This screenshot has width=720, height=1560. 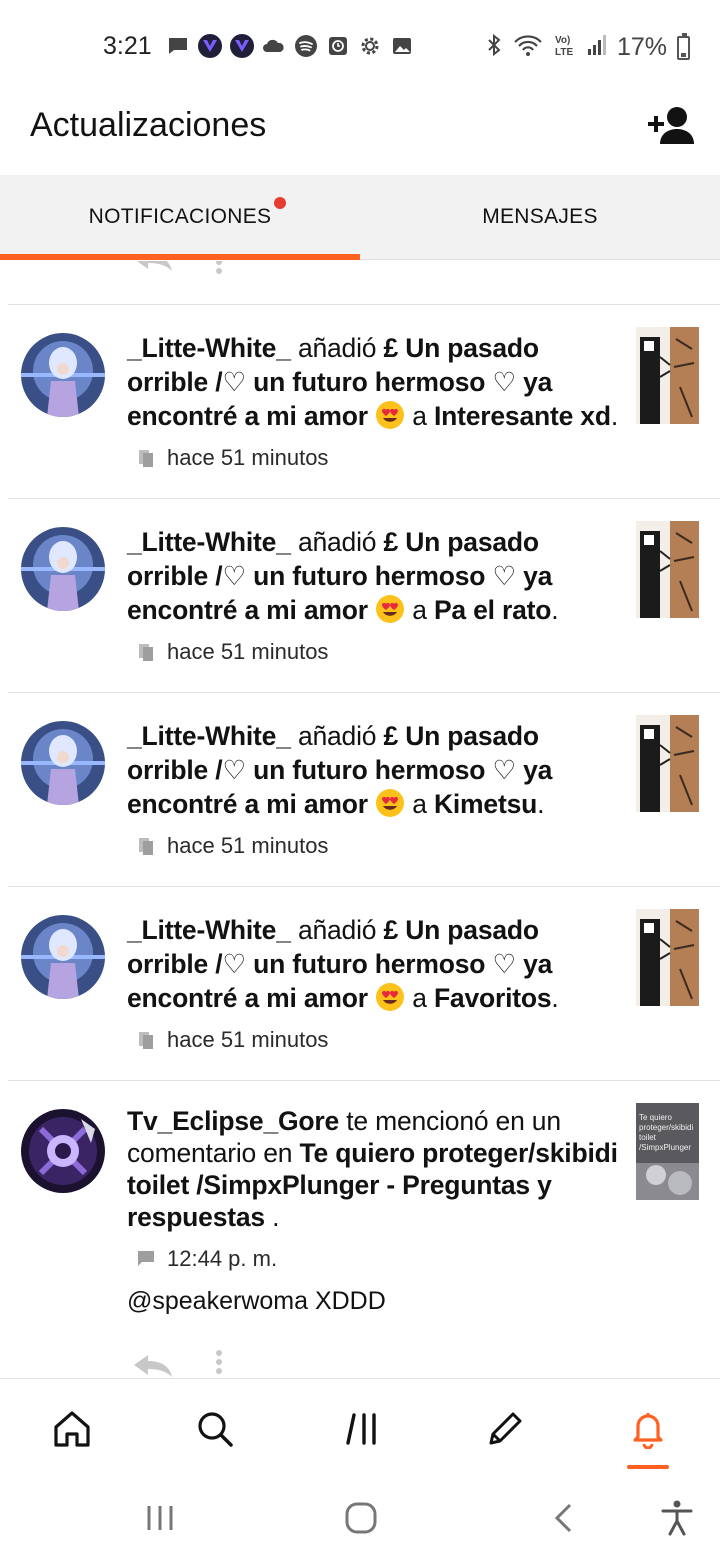 I want to click on signal-icon, so click(x=597, y=47).